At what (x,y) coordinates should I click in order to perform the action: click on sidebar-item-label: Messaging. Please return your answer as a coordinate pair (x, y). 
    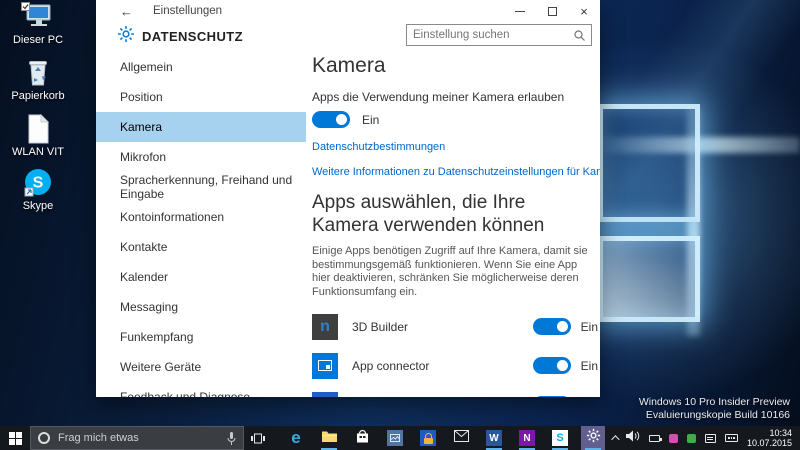
    Looking at the image, I should click on (149, 307).